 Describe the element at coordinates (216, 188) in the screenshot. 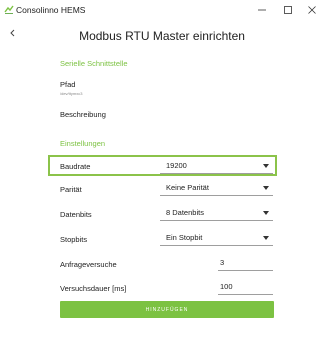

I see `parity-select: Keine Parität` at that location.